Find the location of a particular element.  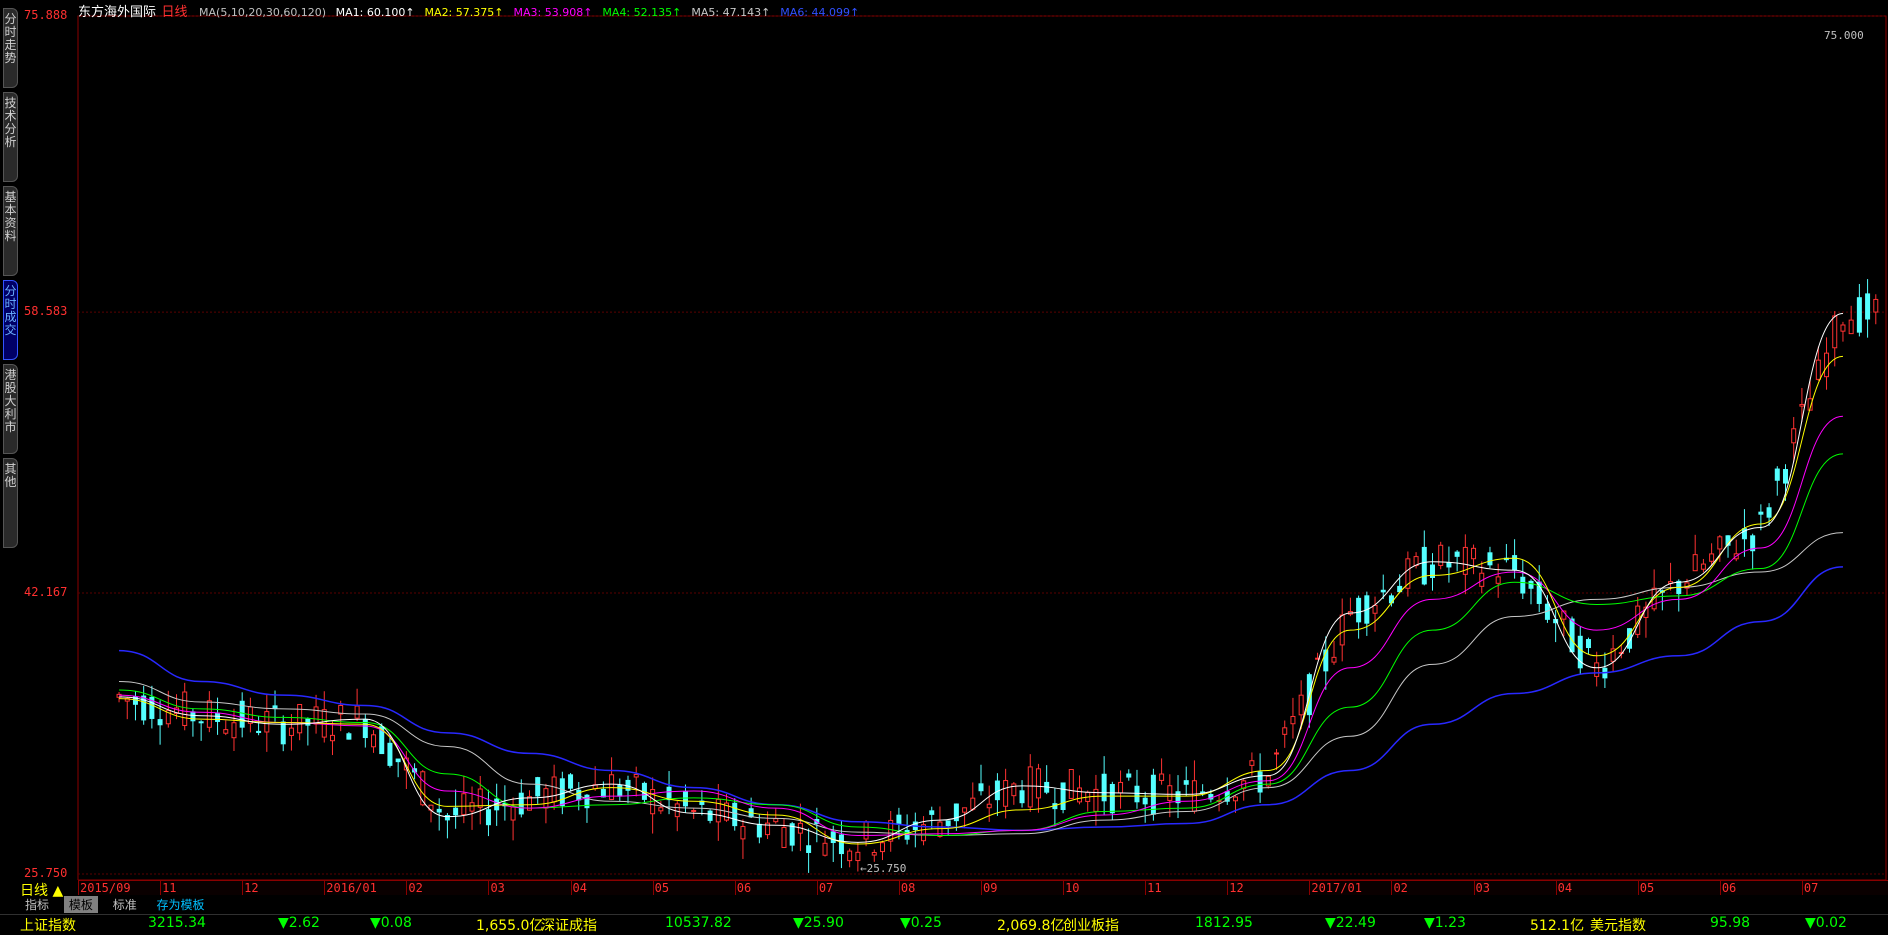

ticker-item: 1812.95 is located at coordinates (1224, 923).